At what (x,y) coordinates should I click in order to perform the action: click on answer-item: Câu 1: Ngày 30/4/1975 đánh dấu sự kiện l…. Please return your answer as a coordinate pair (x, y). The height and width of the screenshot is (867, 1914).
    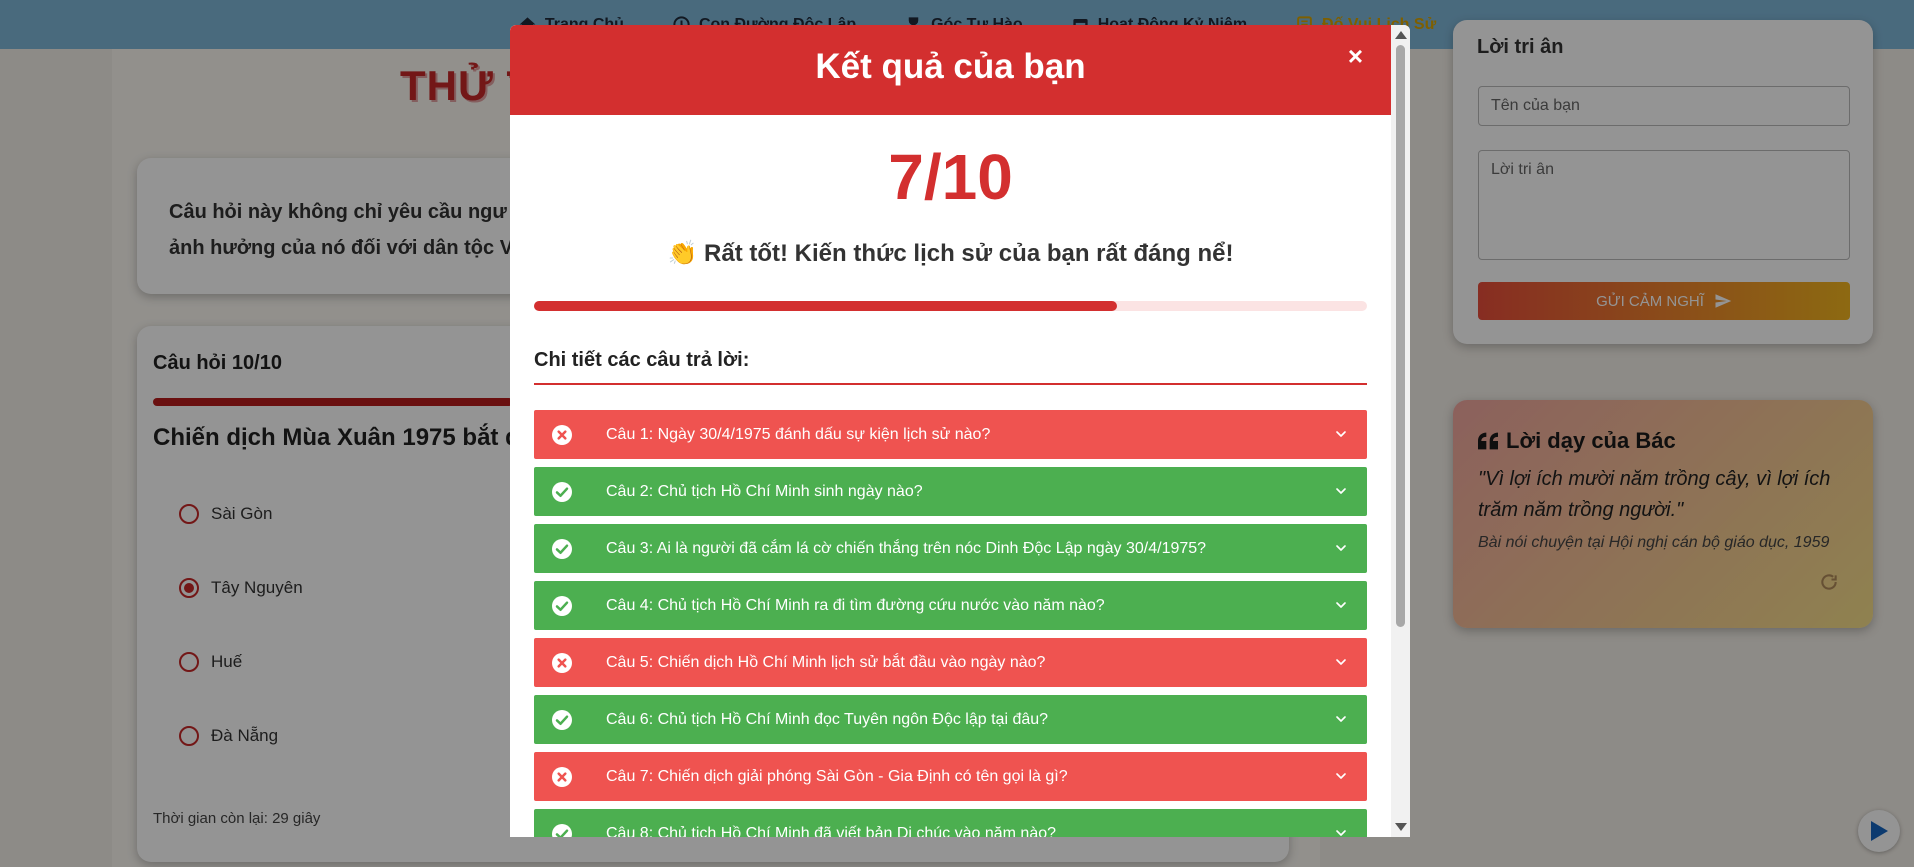
    Looking at the image, I should click on (950, 434).